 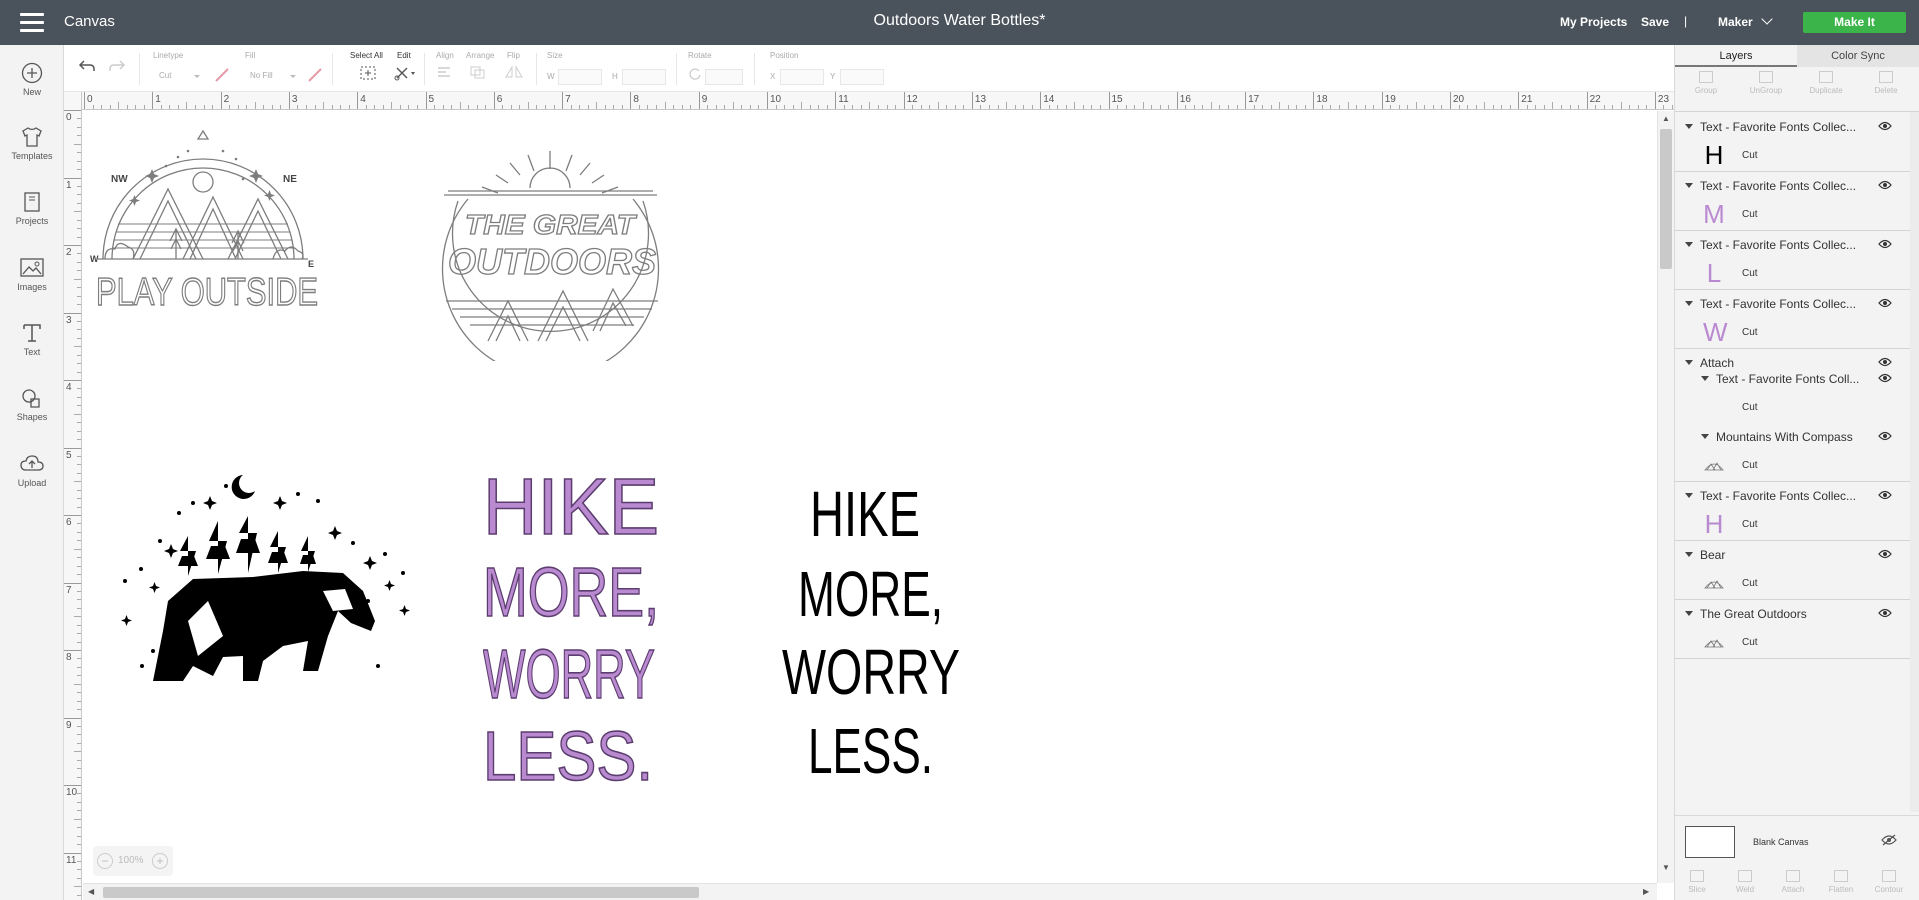 I want to click on y-input, so click(x=862, y=77).